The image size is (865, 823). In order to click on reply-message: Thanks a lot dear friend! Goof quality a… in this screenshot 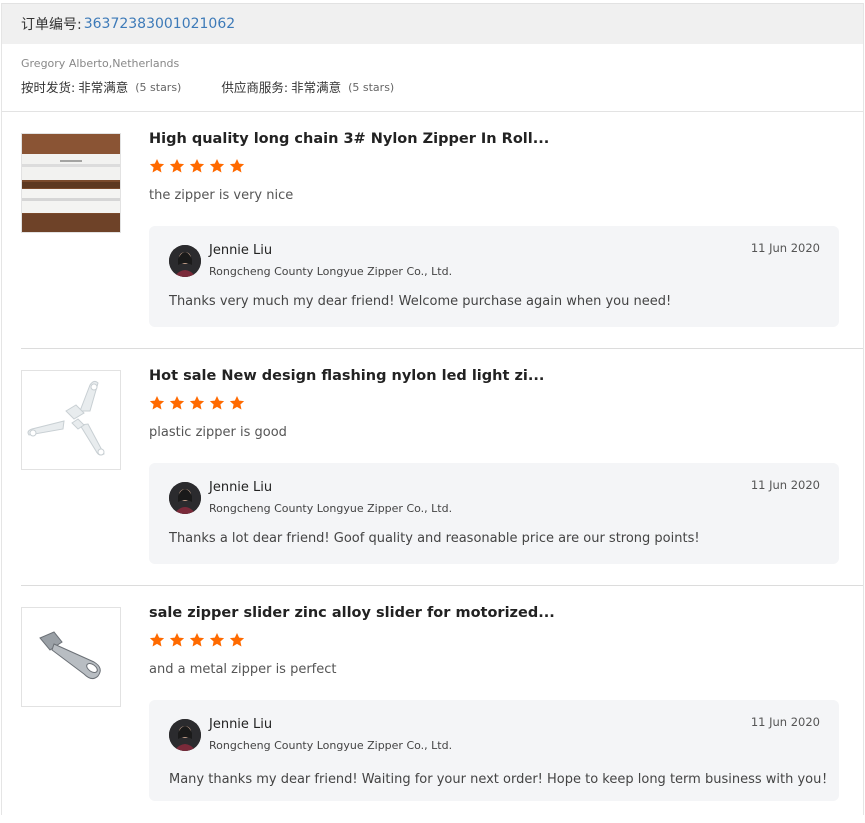, I will do `click(434, 538)`.